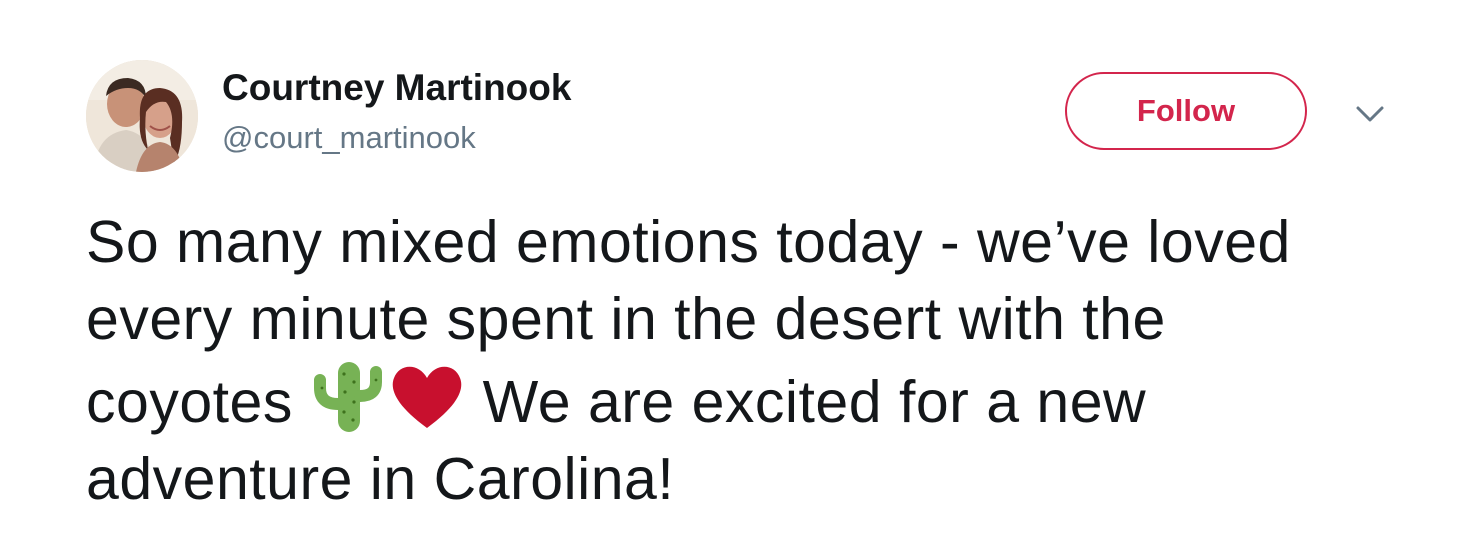 The height and width of the screenshot is (542, 1460). I want to click on tweet-text-segment: coyotes, so click(198, 402).